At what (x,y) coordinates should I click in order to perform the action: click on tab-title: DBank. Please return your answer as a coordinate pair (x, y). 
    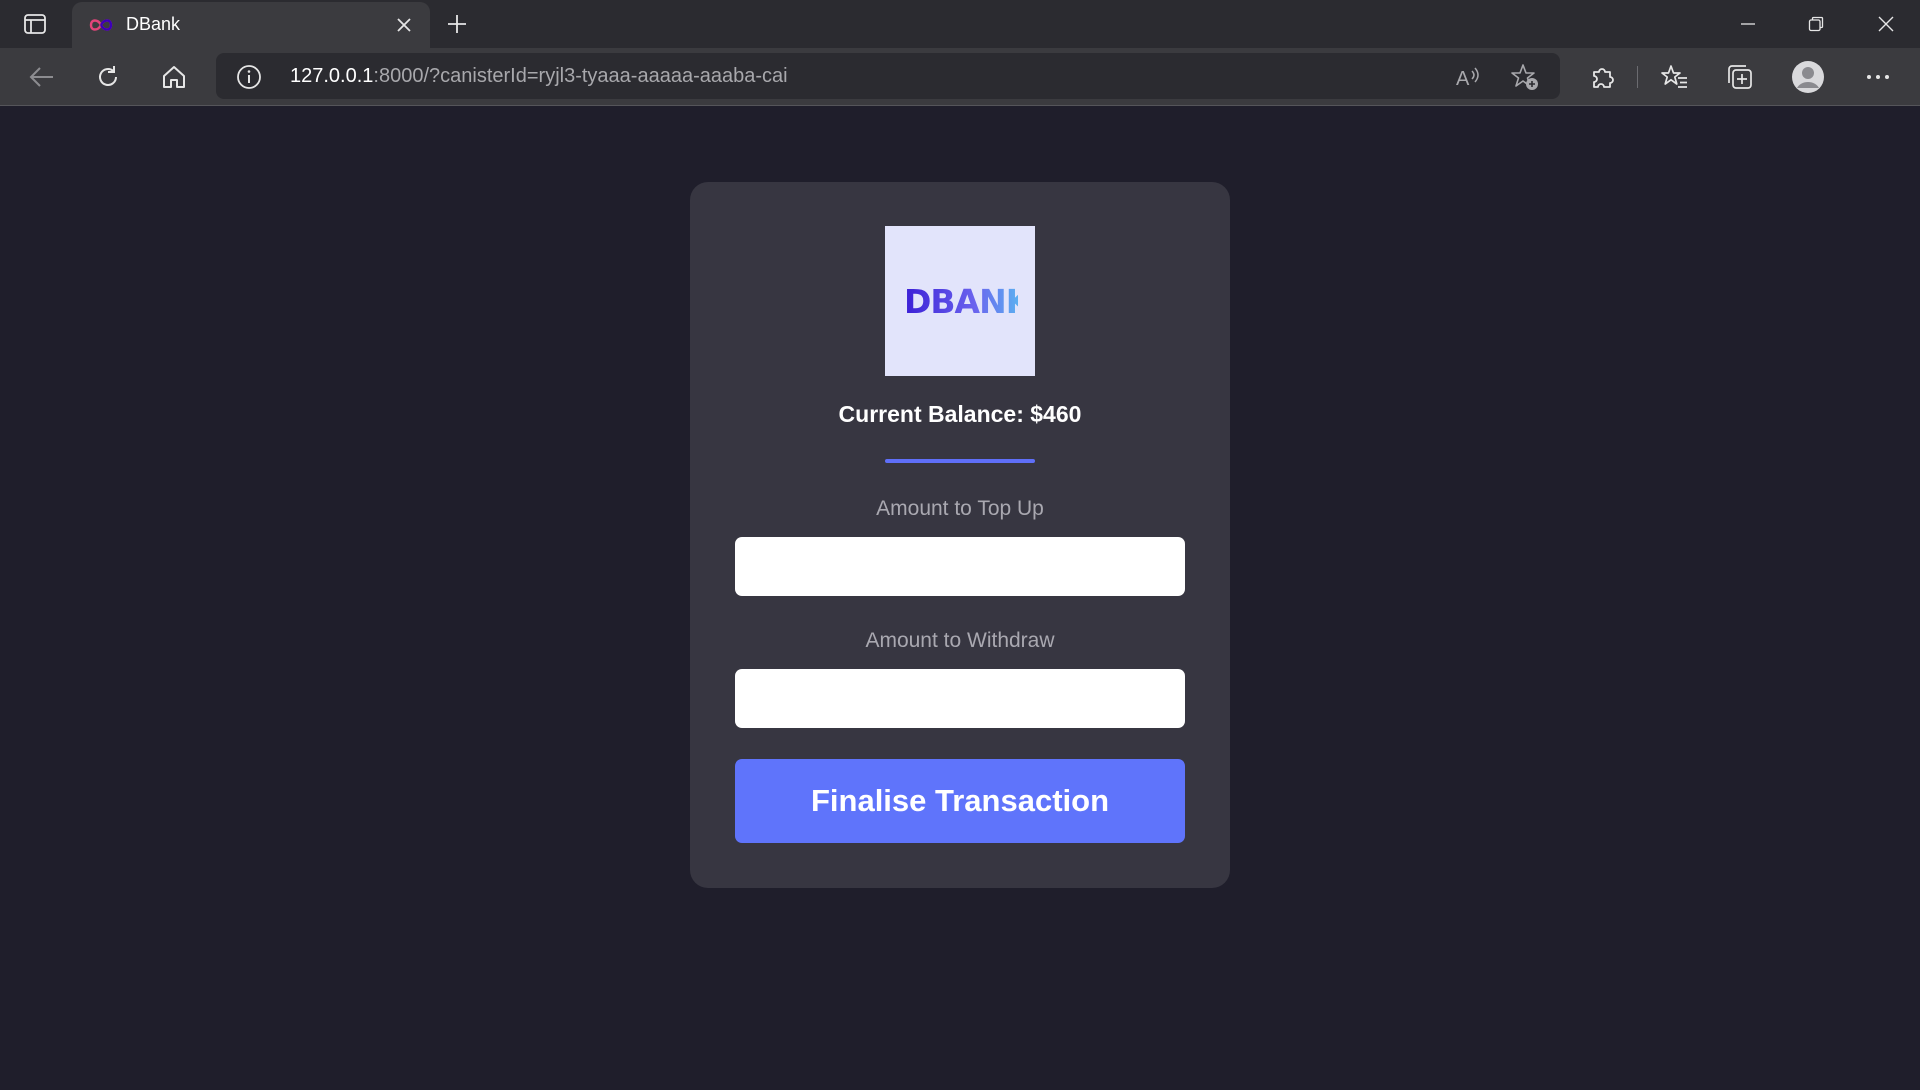
    Looking at the image, I should click on (153, 24).